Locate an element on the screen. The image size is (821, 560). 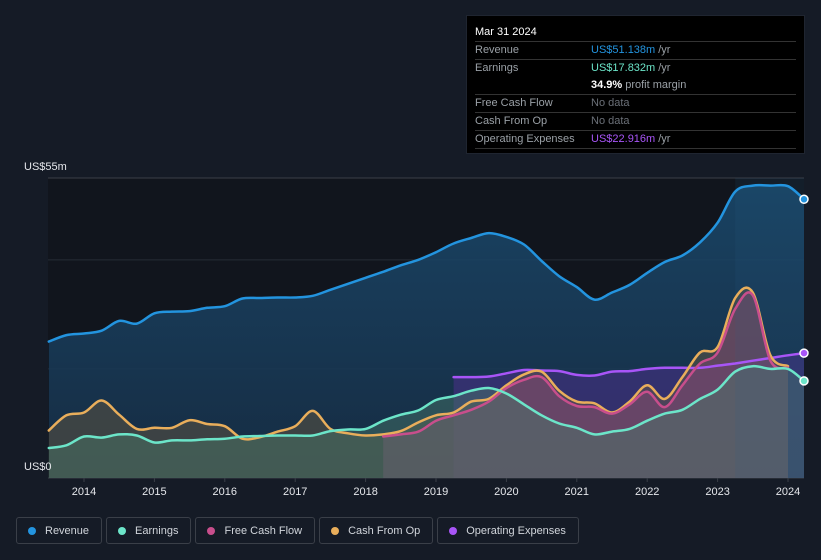
x-tick-label: 2018 is located at coordinates (365, 492).